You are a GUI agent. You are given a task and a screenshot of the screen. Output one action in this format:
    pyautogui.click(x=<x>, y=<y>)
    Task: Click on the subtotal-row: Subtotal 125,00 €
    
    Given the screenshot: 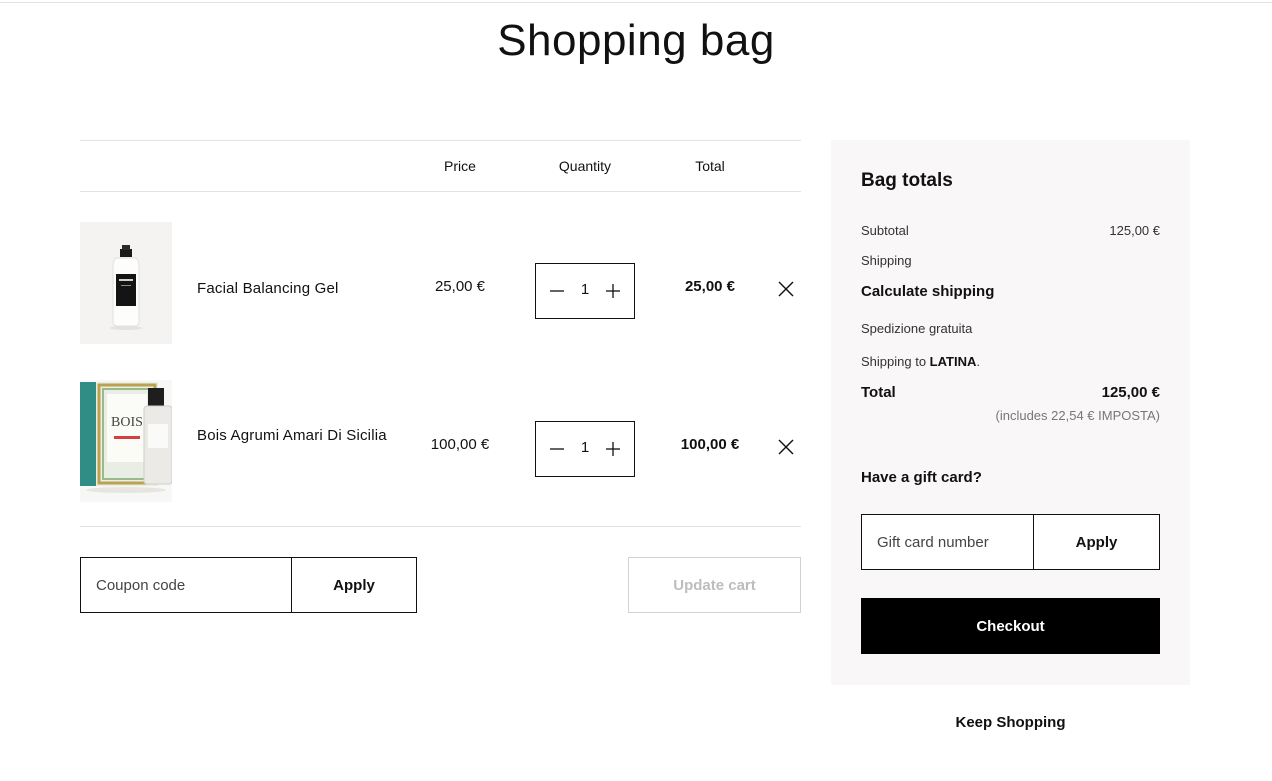 What is the action you would take?
    pyautogui.click(x=1010, y=230)
    